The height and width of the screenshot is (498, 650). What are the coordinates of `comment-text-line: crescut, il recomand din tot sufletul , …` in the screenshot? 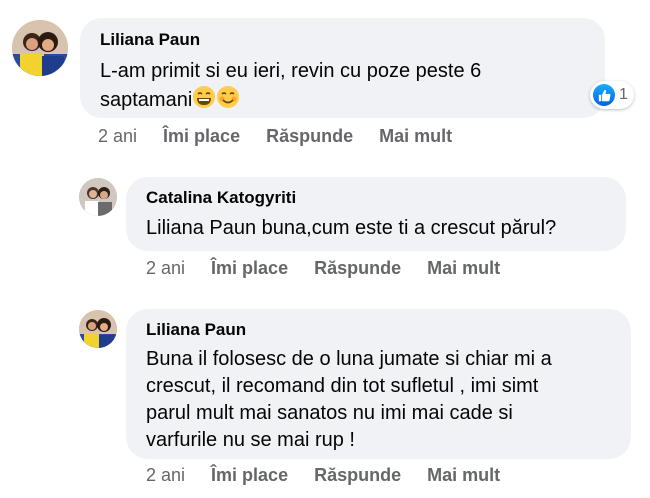 It's located at (342, 386).